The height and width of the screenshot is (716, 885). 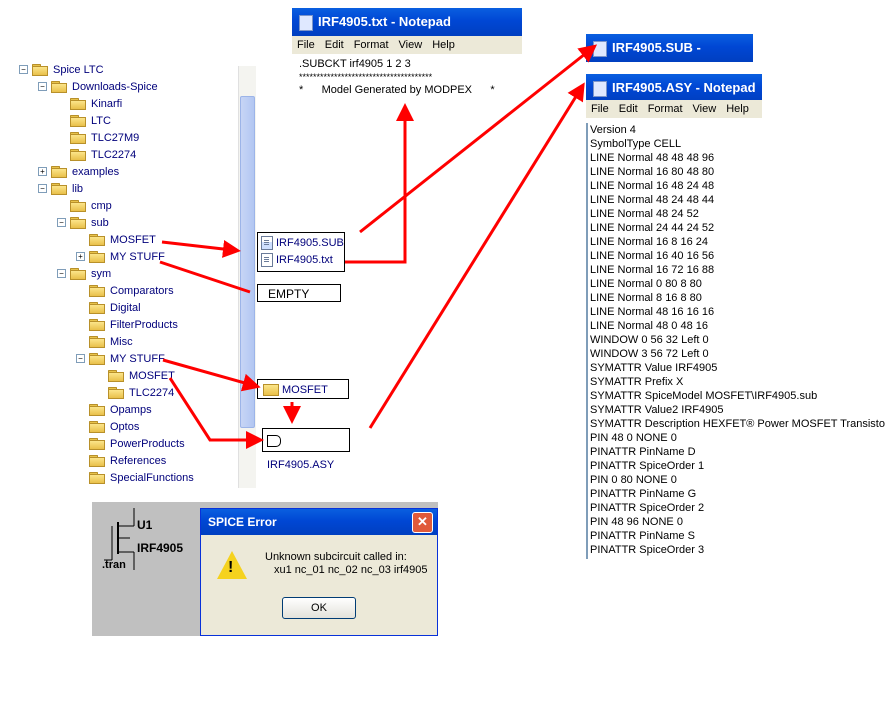 What do you see at coordinates (379, 183) in the screenshot?
I see `arrow-txt-to-notepad` at bounding box center [379, 183].